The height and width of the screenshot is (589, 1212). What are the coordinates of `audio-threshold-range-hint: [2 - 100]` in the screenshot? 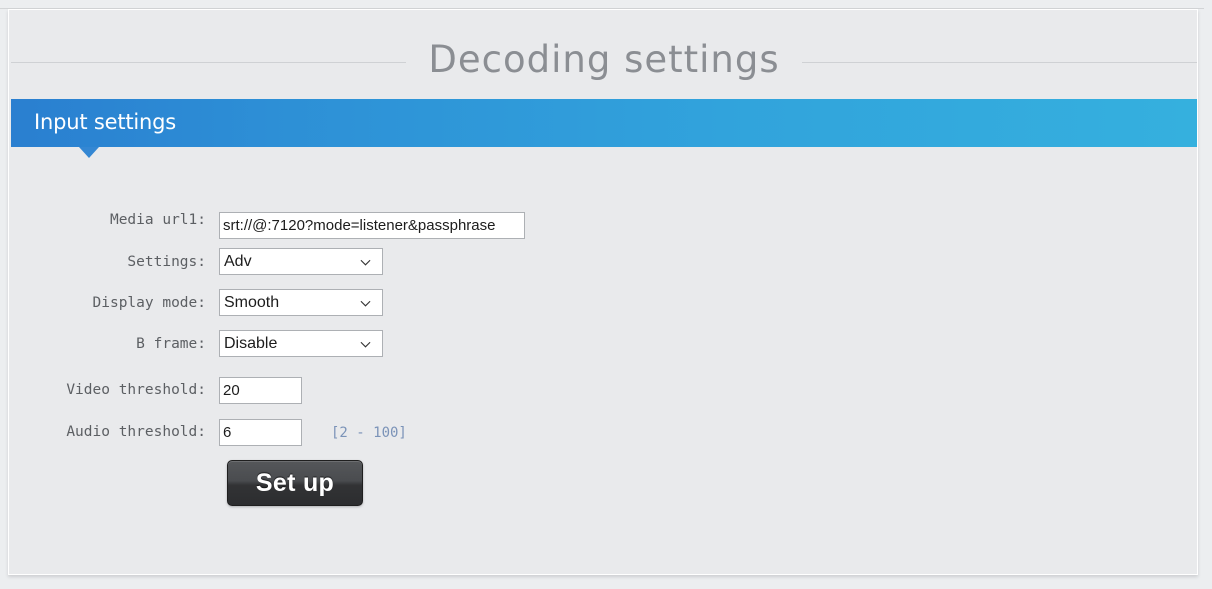 It's located at (369, 433).